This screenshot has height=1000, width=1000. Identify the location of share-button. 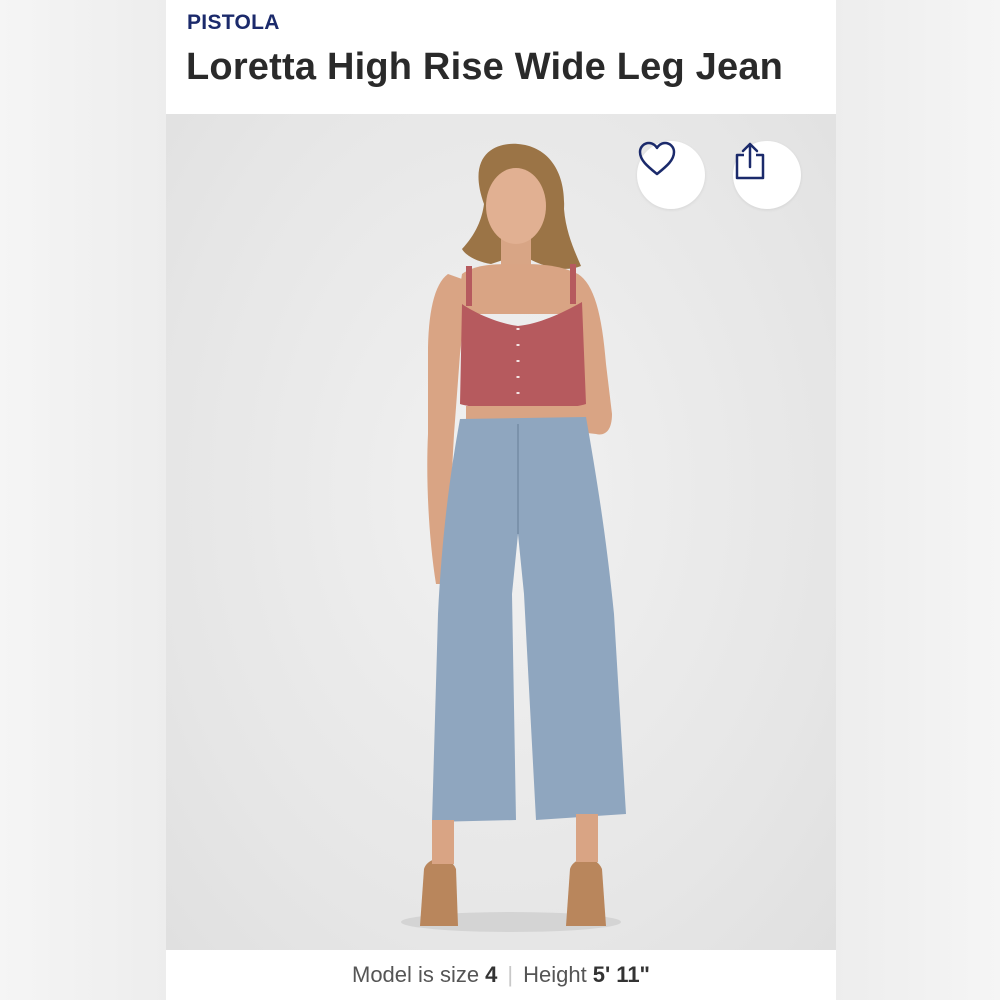
(767, 175).